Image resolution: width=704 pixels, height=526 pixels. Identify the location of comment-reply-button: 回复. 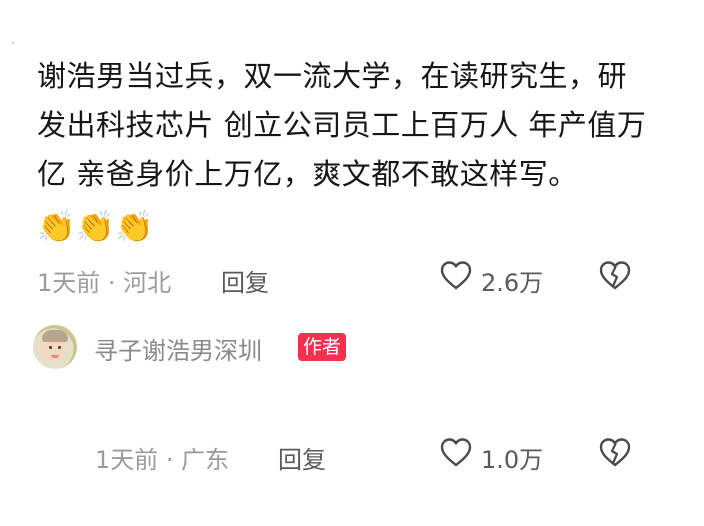
(245, 280).